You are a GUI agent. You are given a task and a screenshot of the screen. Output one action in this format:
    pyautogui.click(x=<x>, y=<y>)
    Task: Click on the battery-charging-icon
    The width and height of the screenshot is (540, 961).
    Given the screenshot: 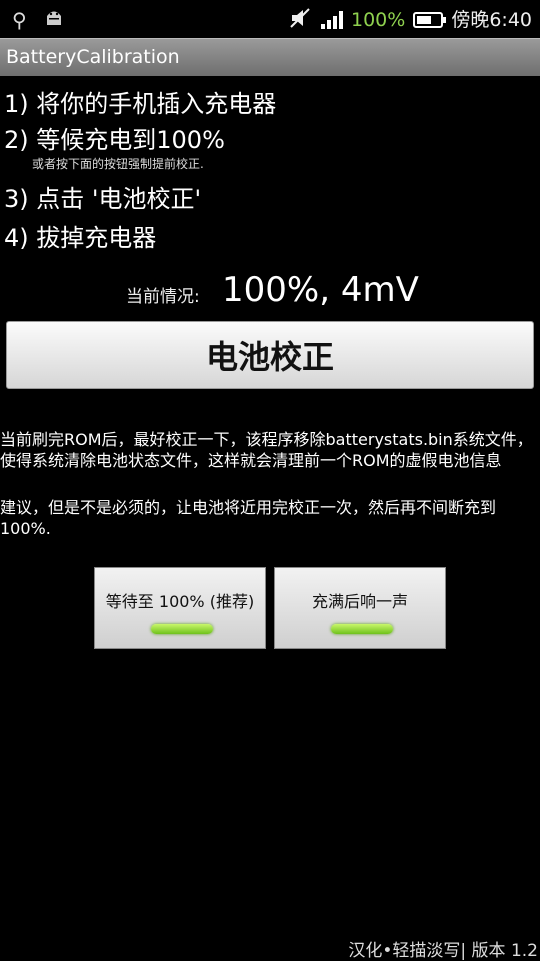 What is the action you would take?
    pyautogui.click(x=430, y=20)
    